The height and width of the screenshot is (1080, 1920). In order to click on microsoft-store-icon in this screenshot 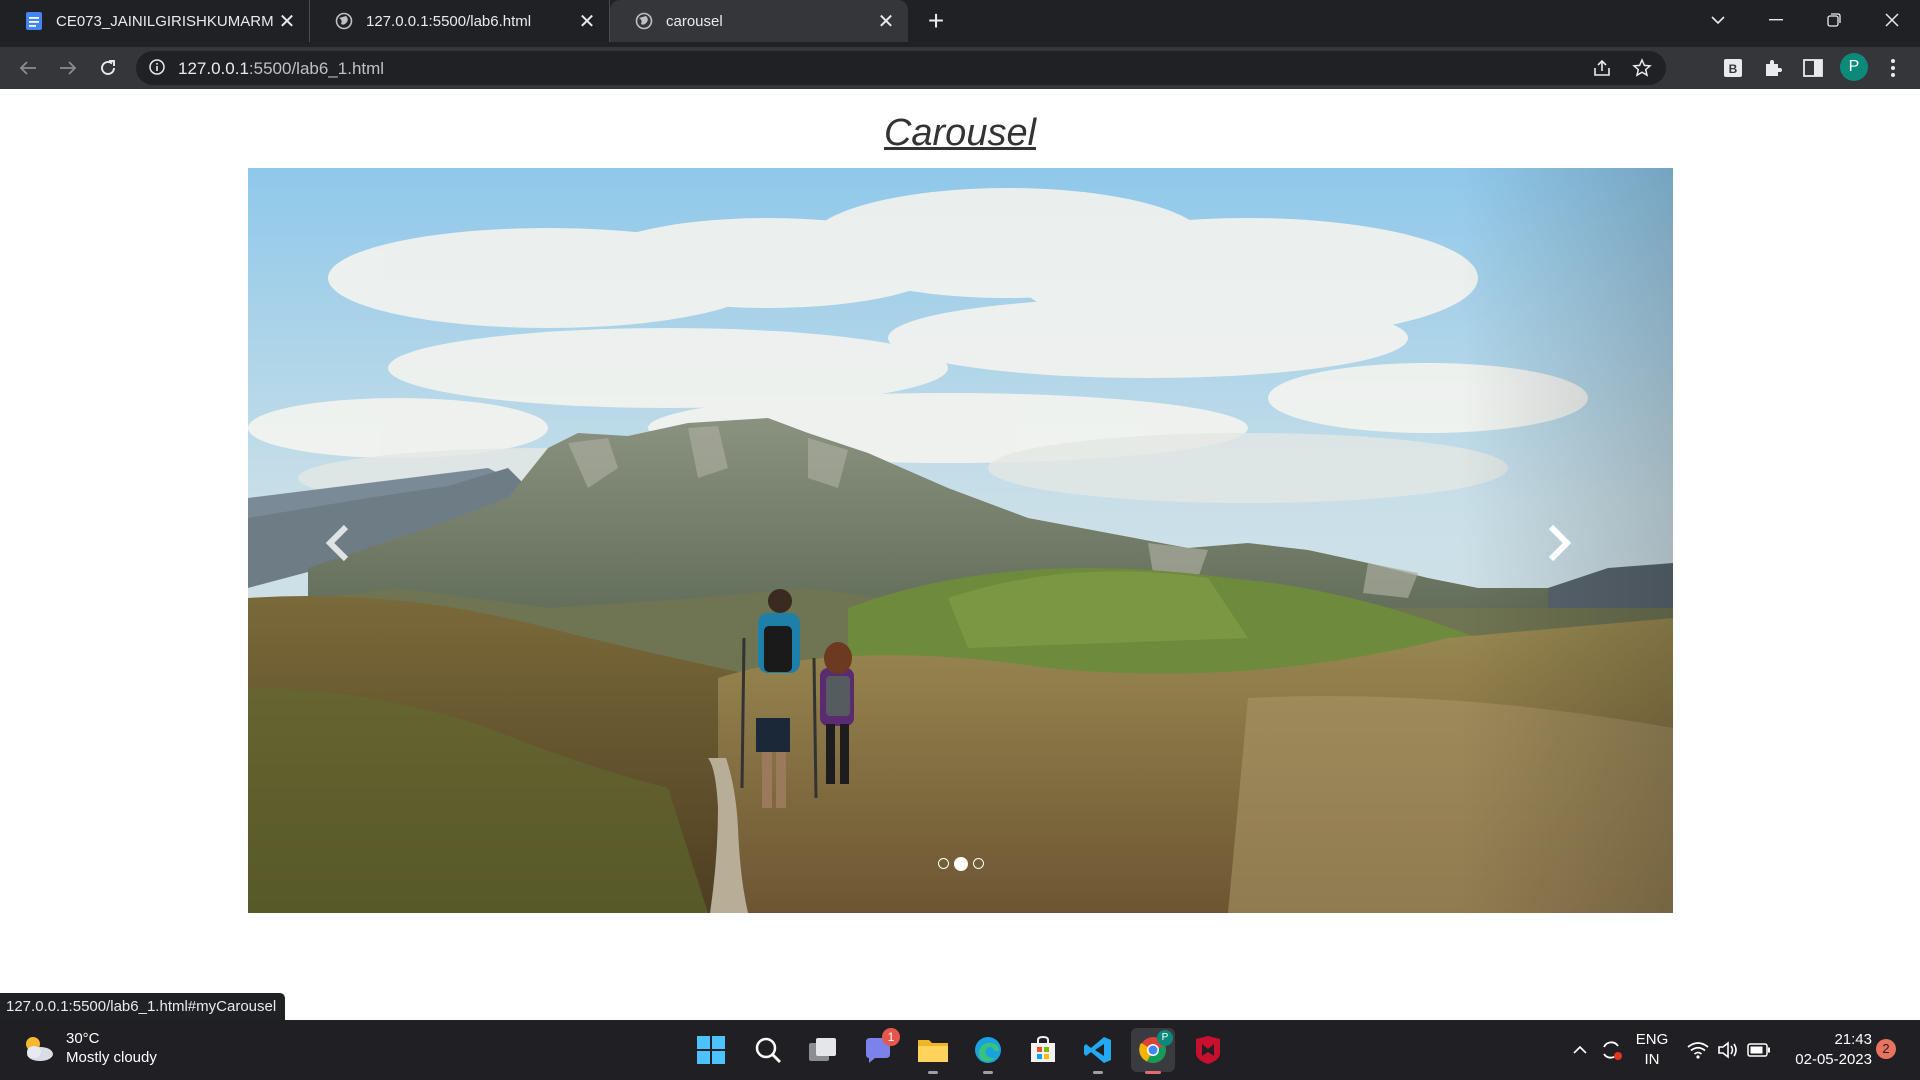, I will do `click(1043, 1050)`.